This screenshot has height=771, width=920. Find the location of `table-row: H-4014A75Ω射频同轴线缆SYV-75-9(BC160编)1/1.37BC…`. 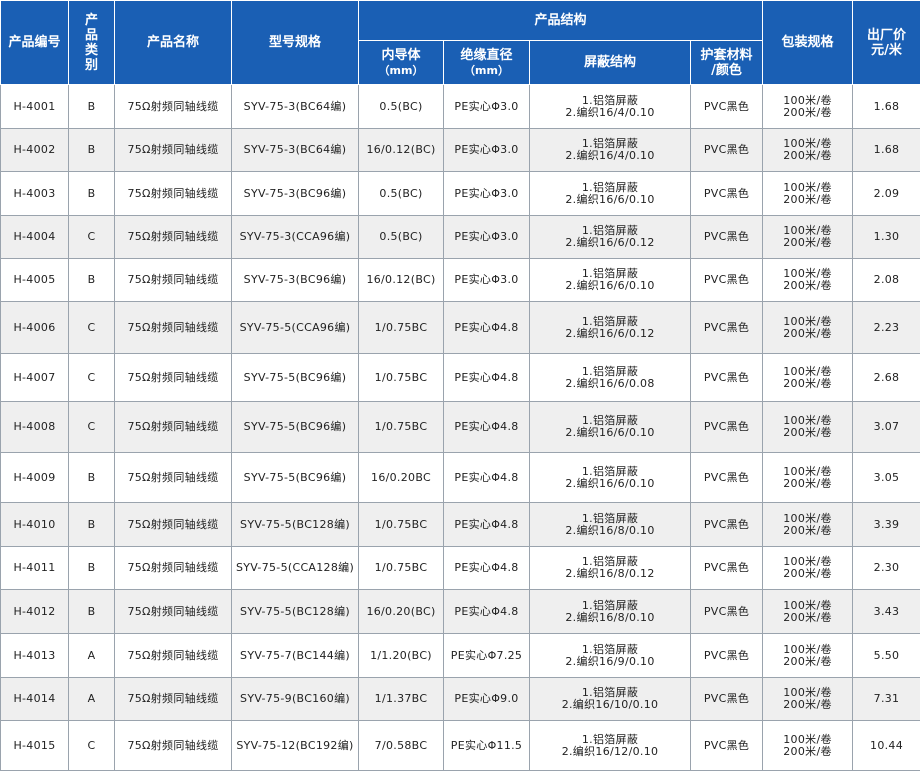

table-row: H-4014A75Ω射频同轴线缆SYV-75-9(BC160编)1/1.37BC… is located at coordinates (460, 699).